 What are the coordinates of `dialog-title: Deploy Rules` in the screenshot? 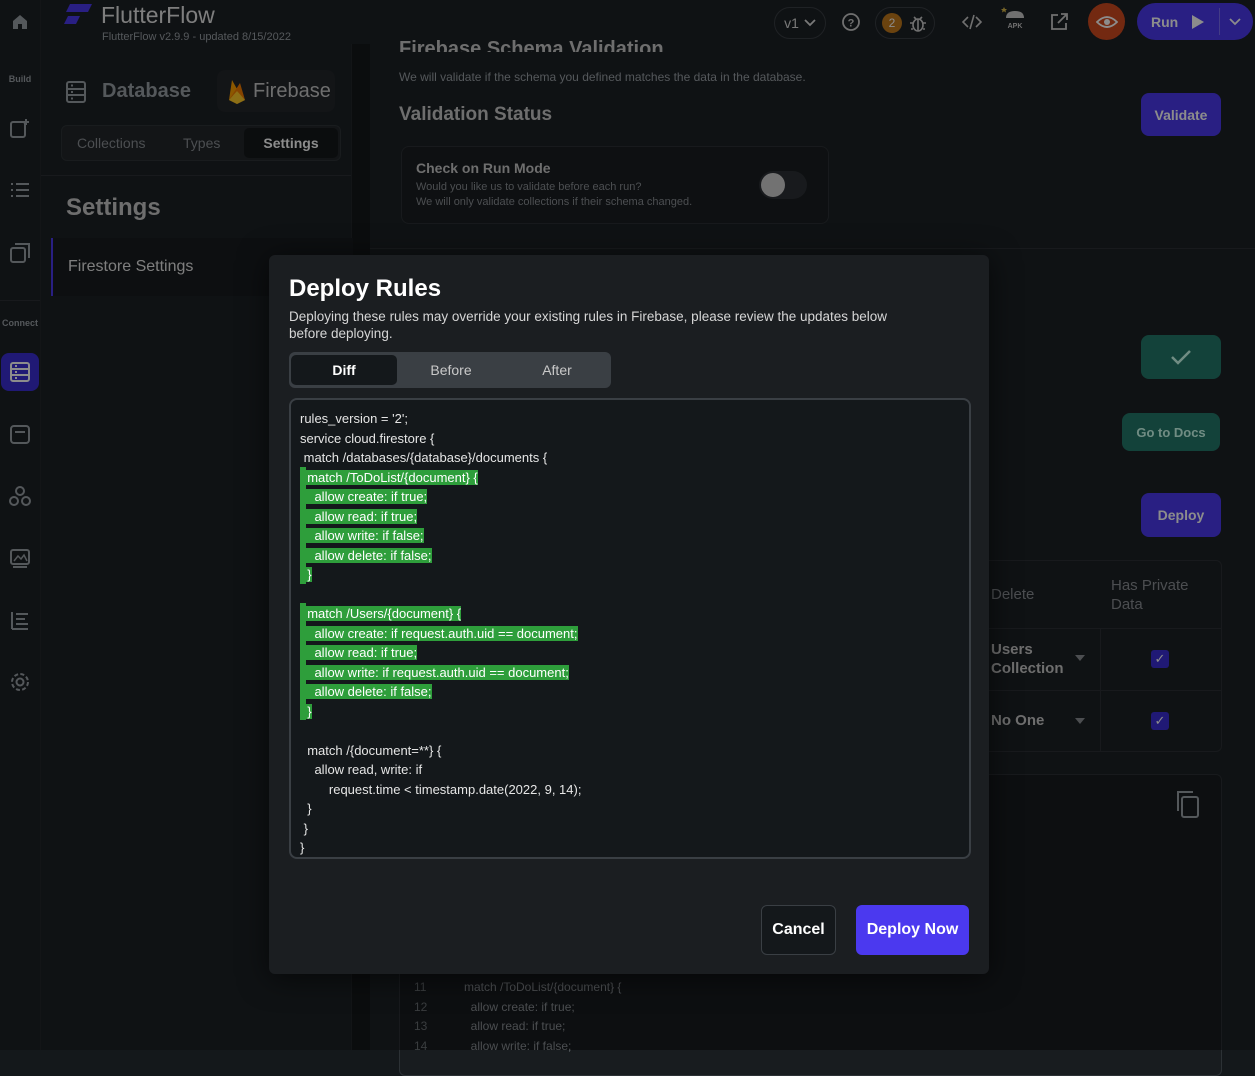 It's located at (365, 288).